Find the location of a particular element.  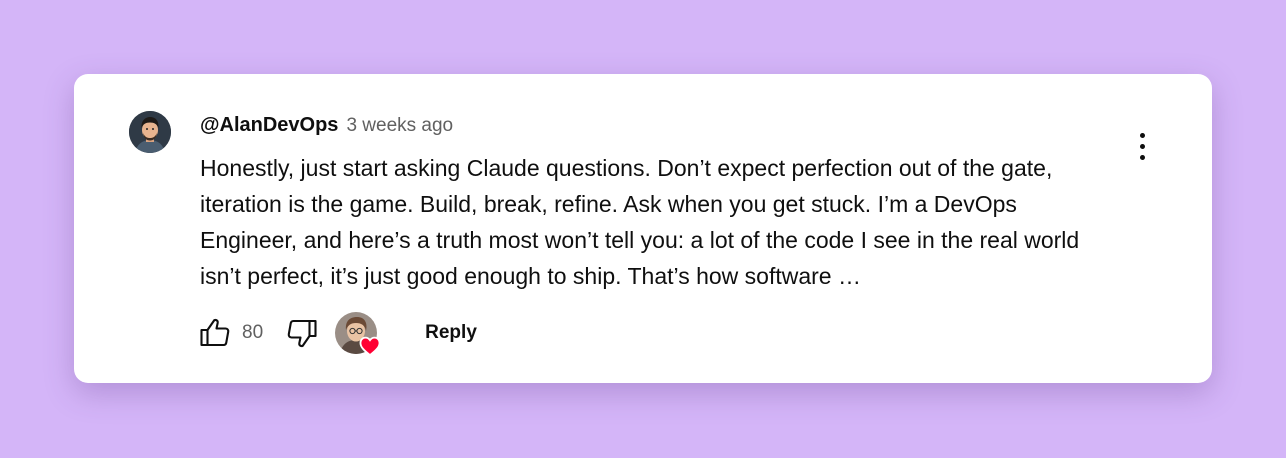

more-actions-button is located at coordinates (1142, 146).